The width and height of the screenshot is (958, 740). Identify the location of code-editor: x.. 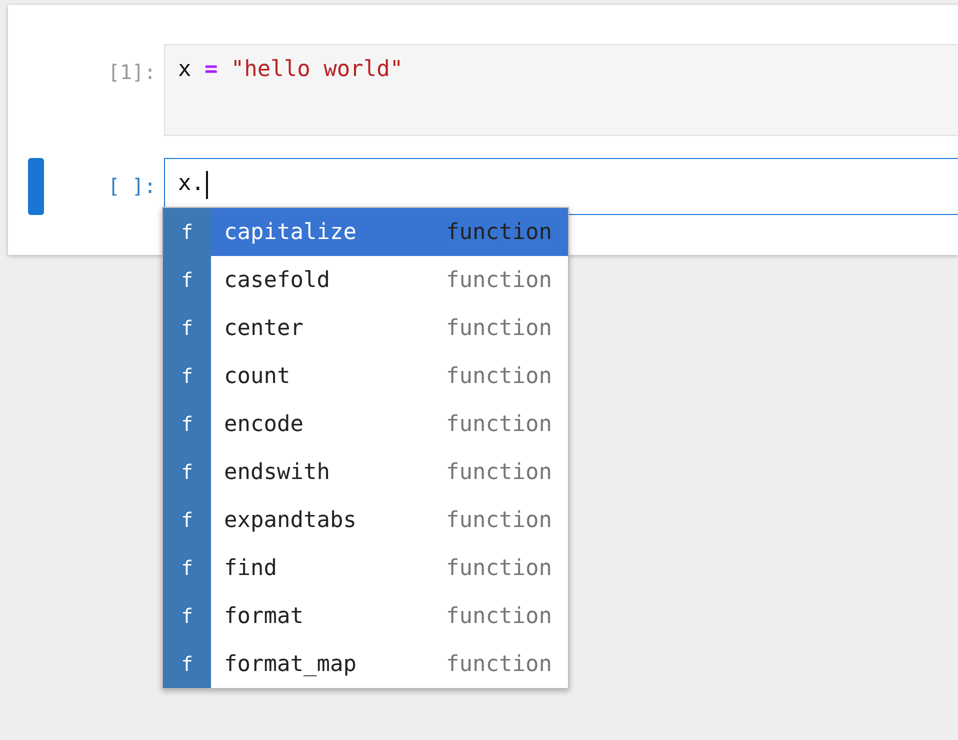
(561, 186).